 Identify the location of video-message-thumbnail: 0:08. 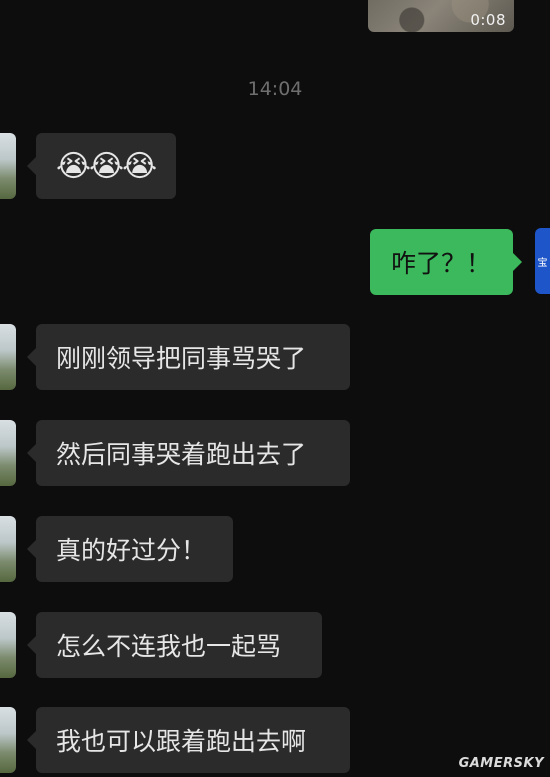
(441, 16).